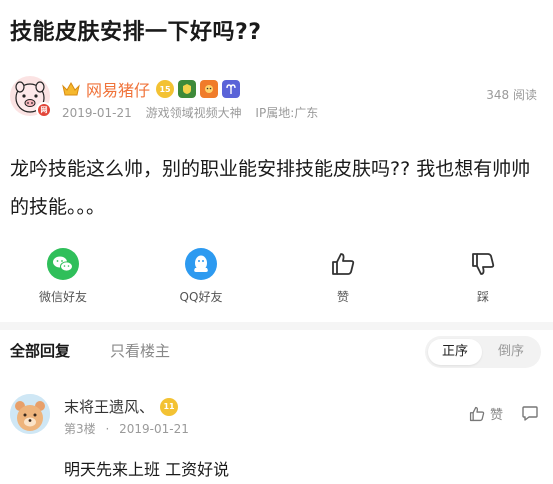  What do you see at coordinates (287, 113) in the screenshot?
I see `ip-location: IP属地:广东` at bounding box center [287, 113].